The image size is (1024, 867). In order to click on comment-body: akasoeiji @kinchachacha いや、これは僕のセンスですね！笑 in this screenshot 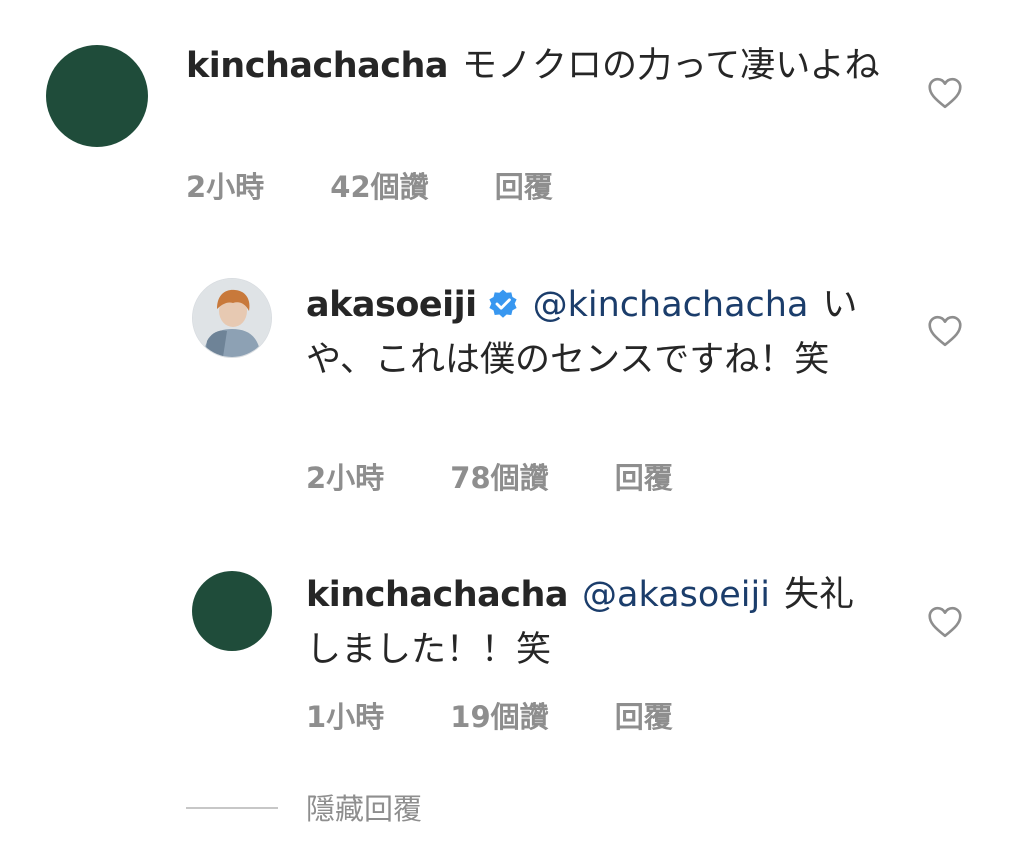, I will do `click(586, 333)`.